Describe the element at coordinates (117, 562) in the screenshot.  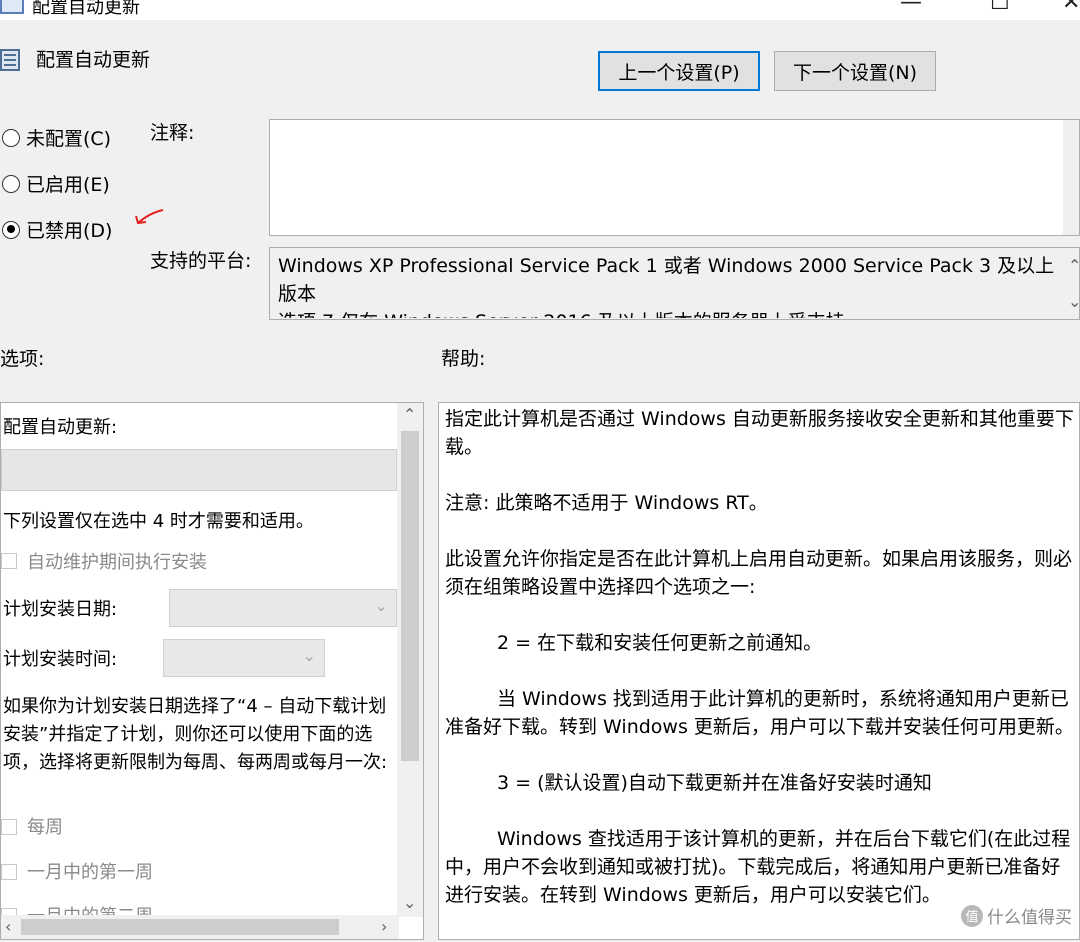
I see `maintenance-label: 自动维护期间执行安装` at that location.